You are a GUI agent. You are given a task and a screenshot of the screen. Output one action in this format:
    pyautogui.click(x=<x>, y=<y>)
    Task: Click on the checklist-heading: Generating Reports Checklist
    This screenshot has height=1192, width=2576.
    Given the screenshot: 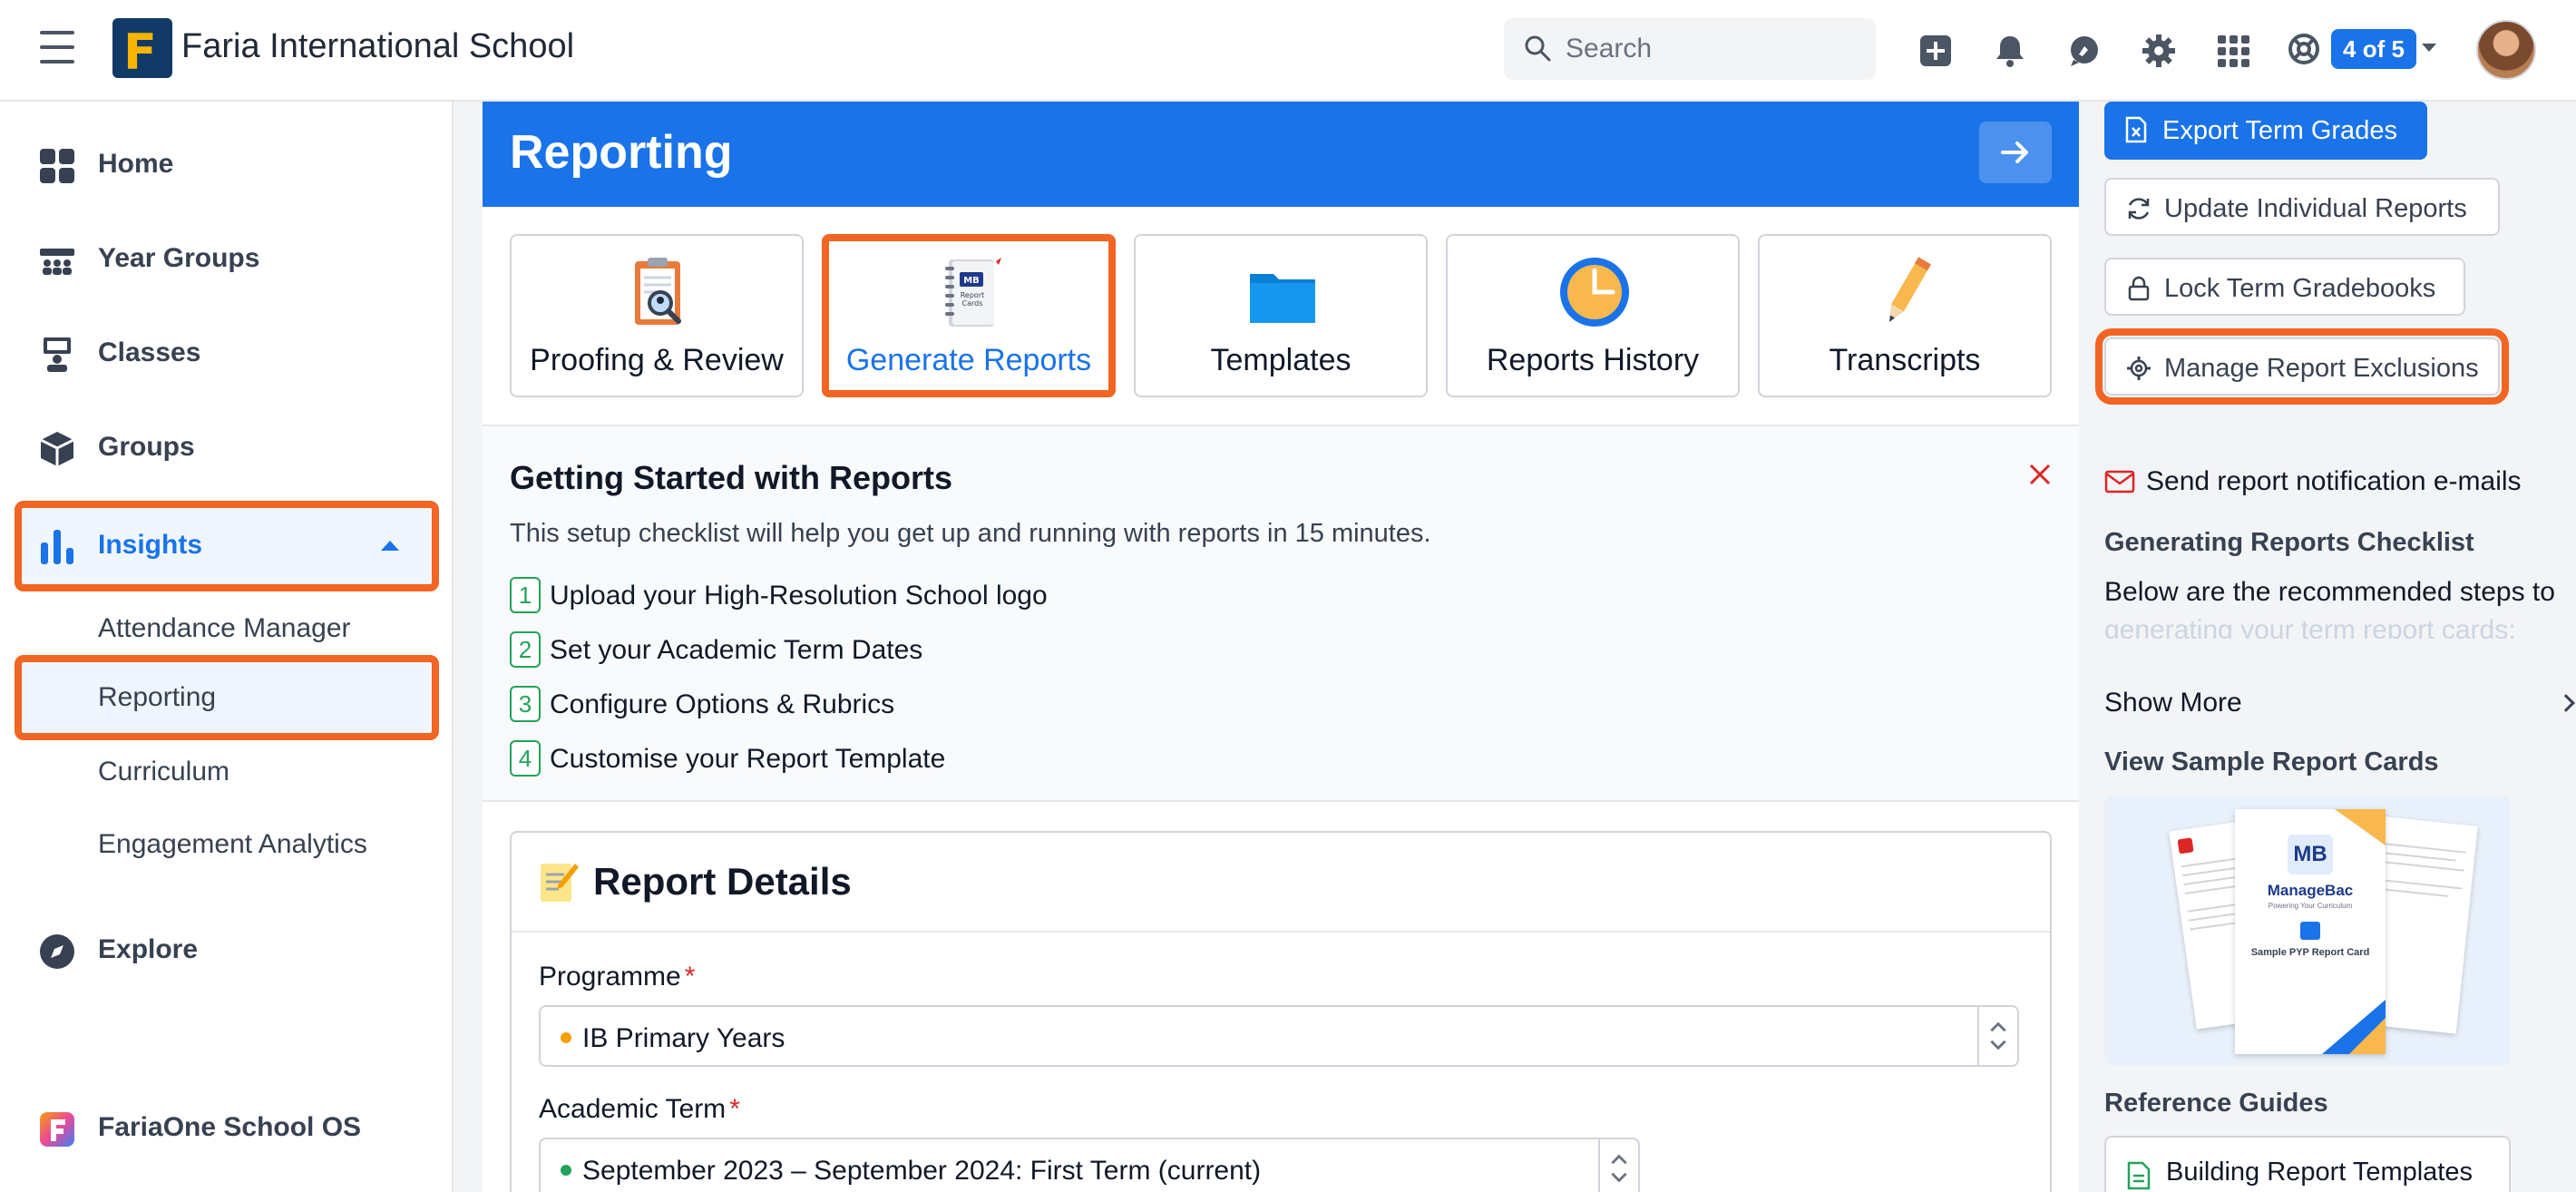 What is the action you would take?
    pyautogui.click(x=2289, y=542)
    